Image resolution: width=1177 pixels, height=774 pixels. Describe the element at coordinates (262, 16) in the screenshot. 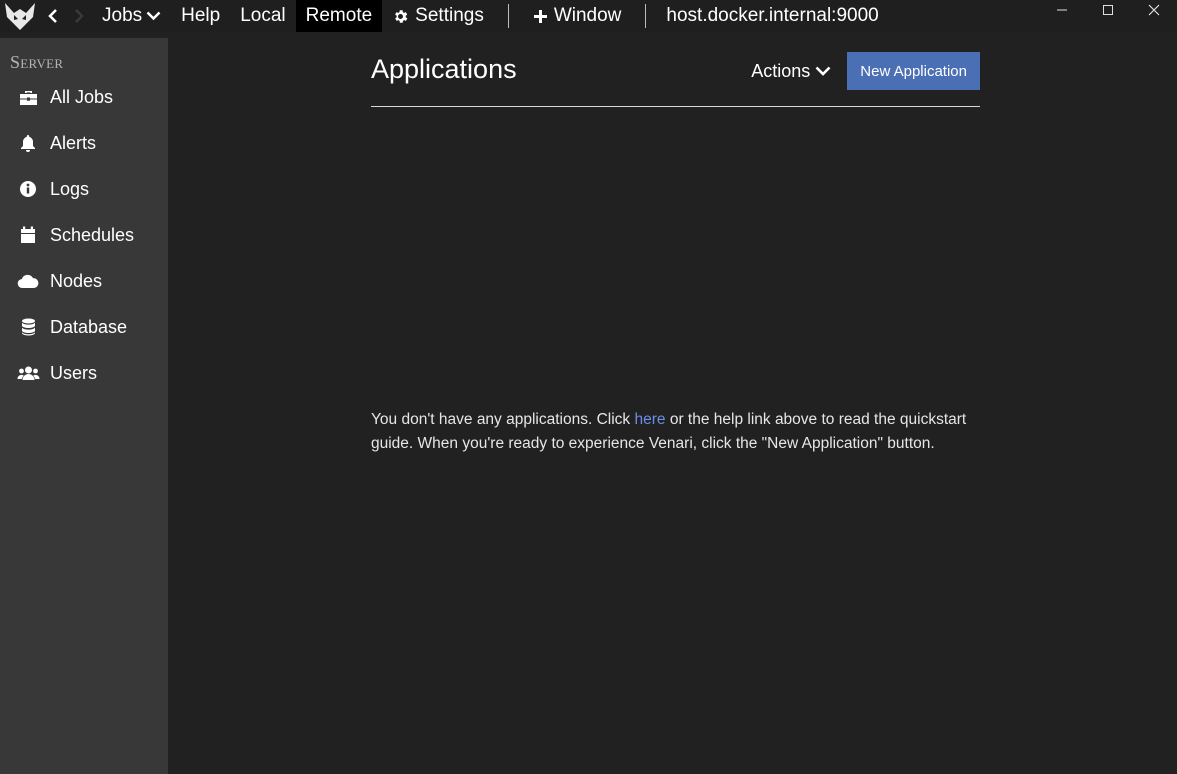

I see `local-menu: Local` at that location.